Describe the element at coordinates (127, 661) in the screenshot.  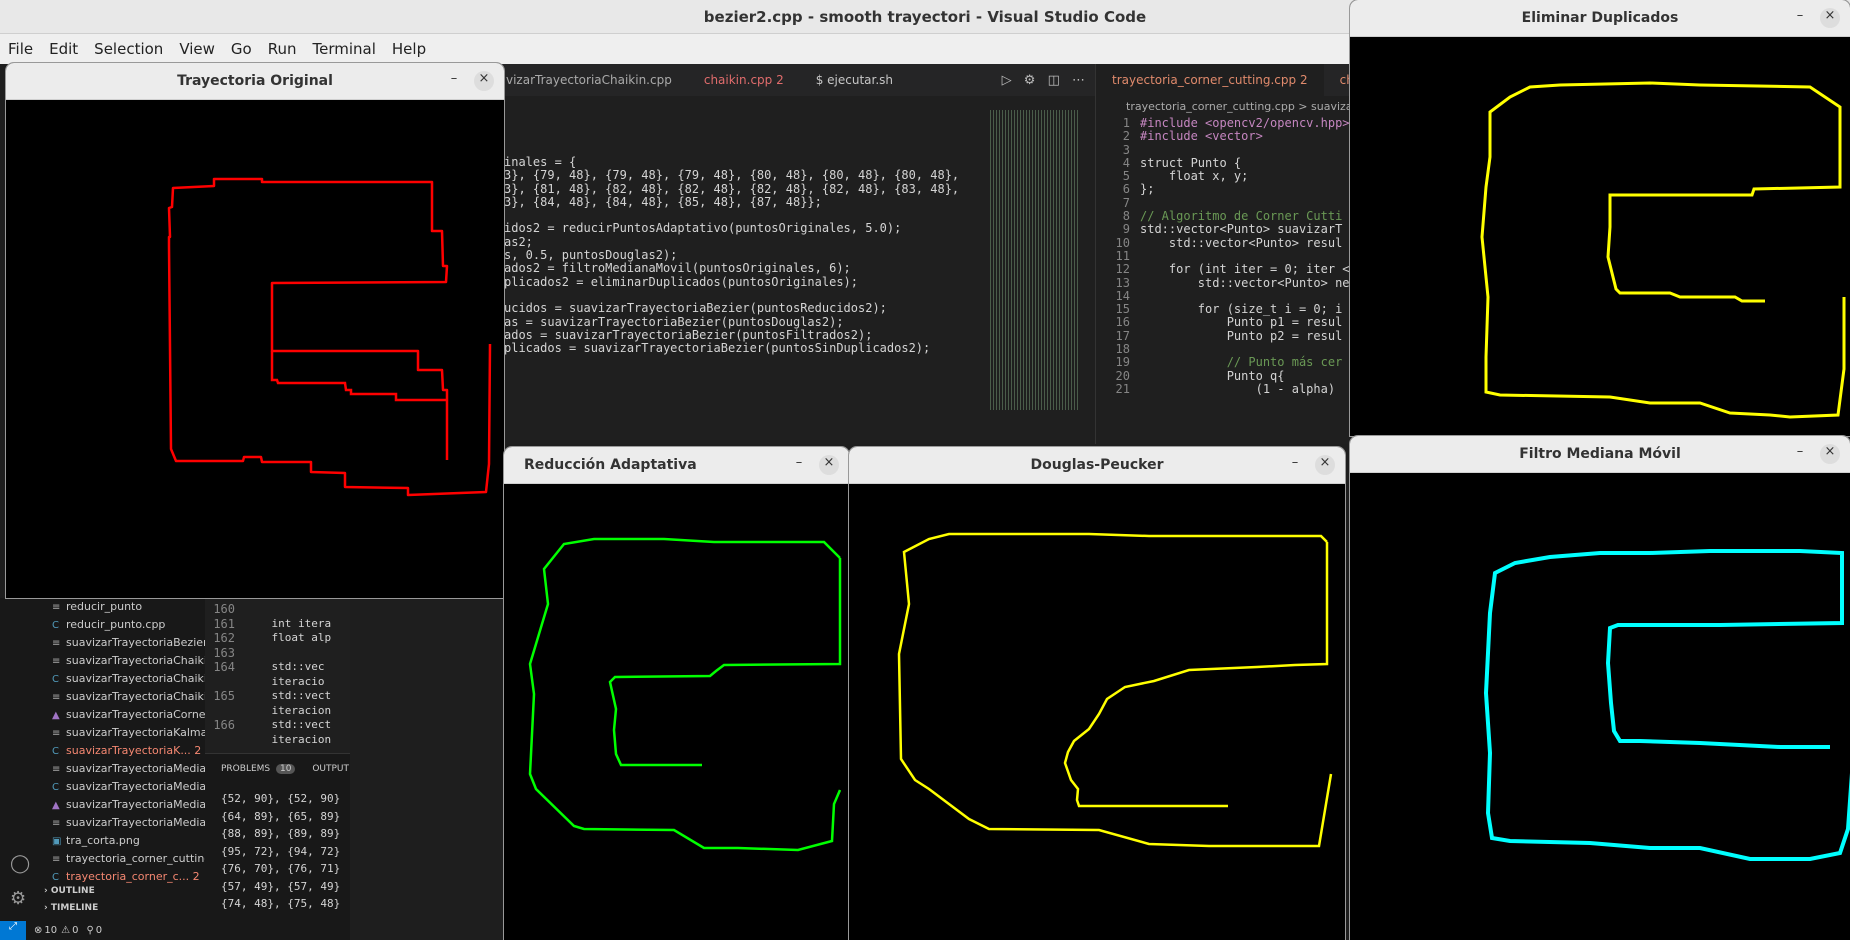
I see `sidebar-file-item: ≡ suavizarTrayectoriaChaikin` at that location.